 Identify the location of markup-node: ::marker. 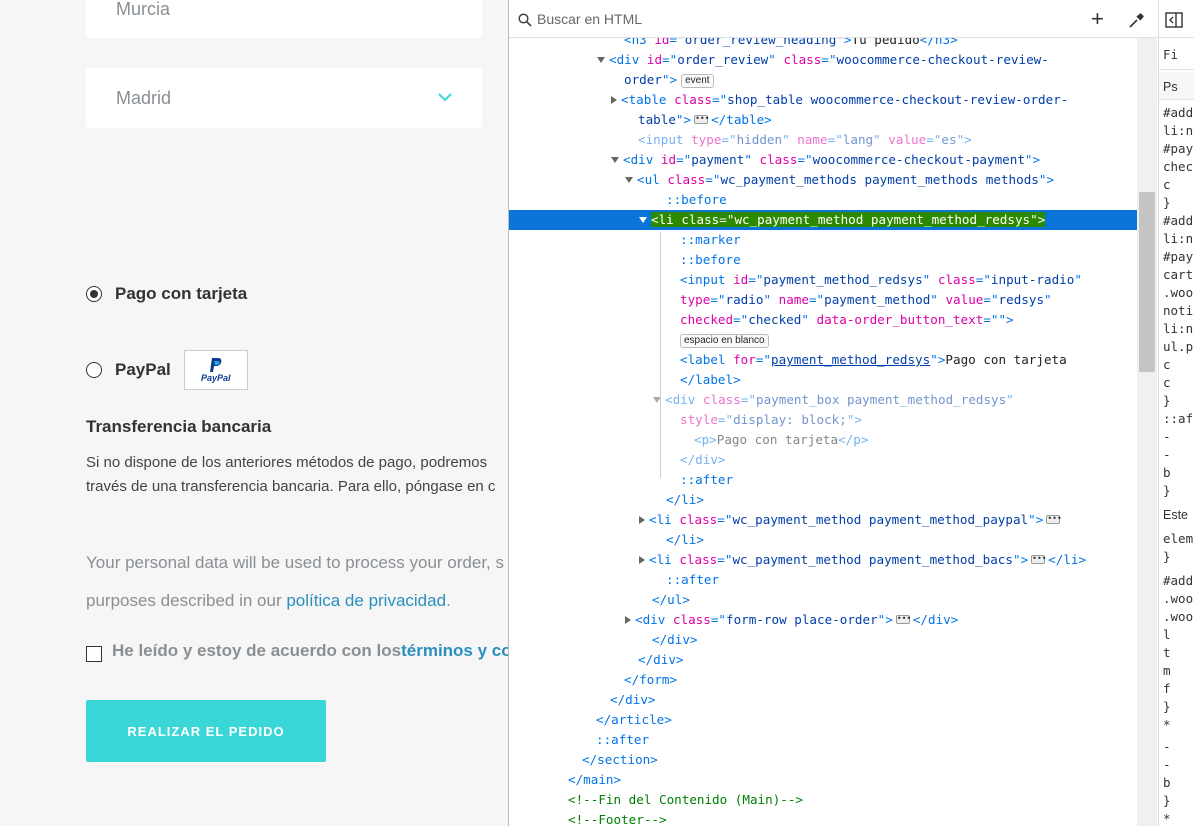
(823, 240).